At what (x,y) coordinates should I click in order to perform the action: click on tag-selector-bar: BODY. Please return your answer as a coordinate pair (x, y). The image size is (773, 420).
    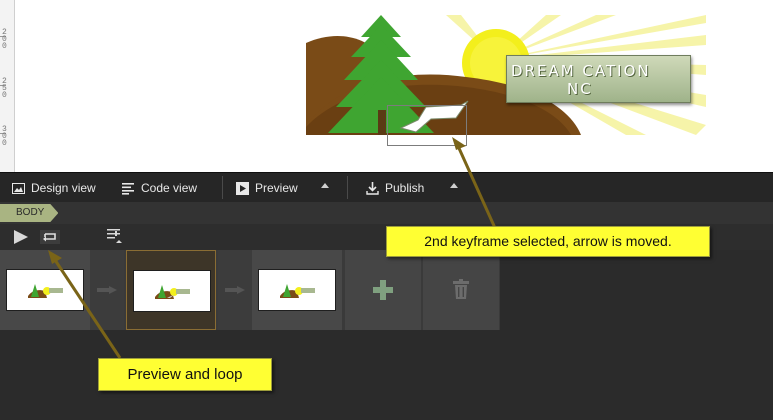
    Looking at the image, I should click on (386, 213).